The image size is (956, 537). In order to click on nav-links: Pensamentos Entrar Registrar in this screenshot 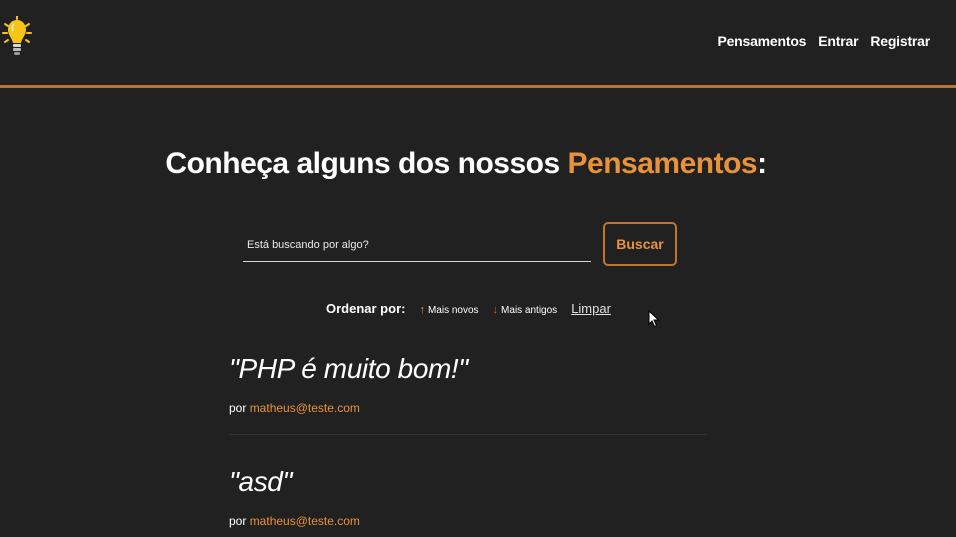, I will do `click(823, 41)`.